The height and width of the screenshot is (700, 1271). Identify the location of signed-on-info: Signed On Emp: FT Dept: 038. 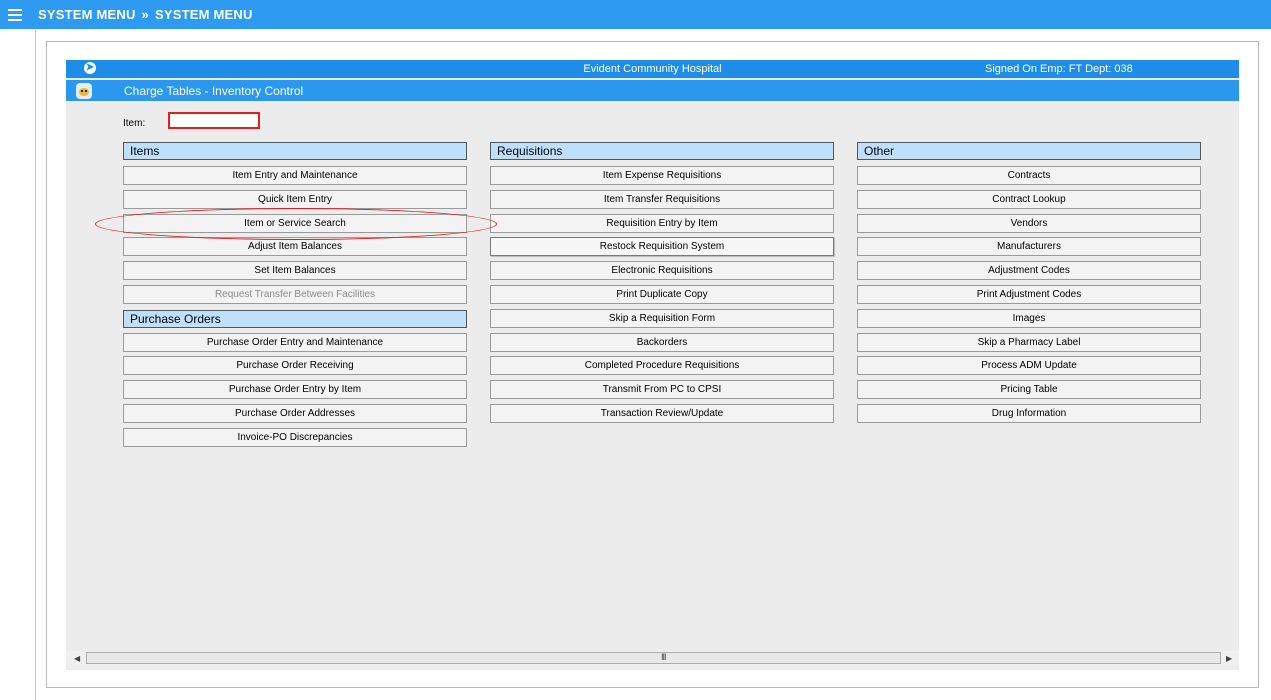
(1059, 69).